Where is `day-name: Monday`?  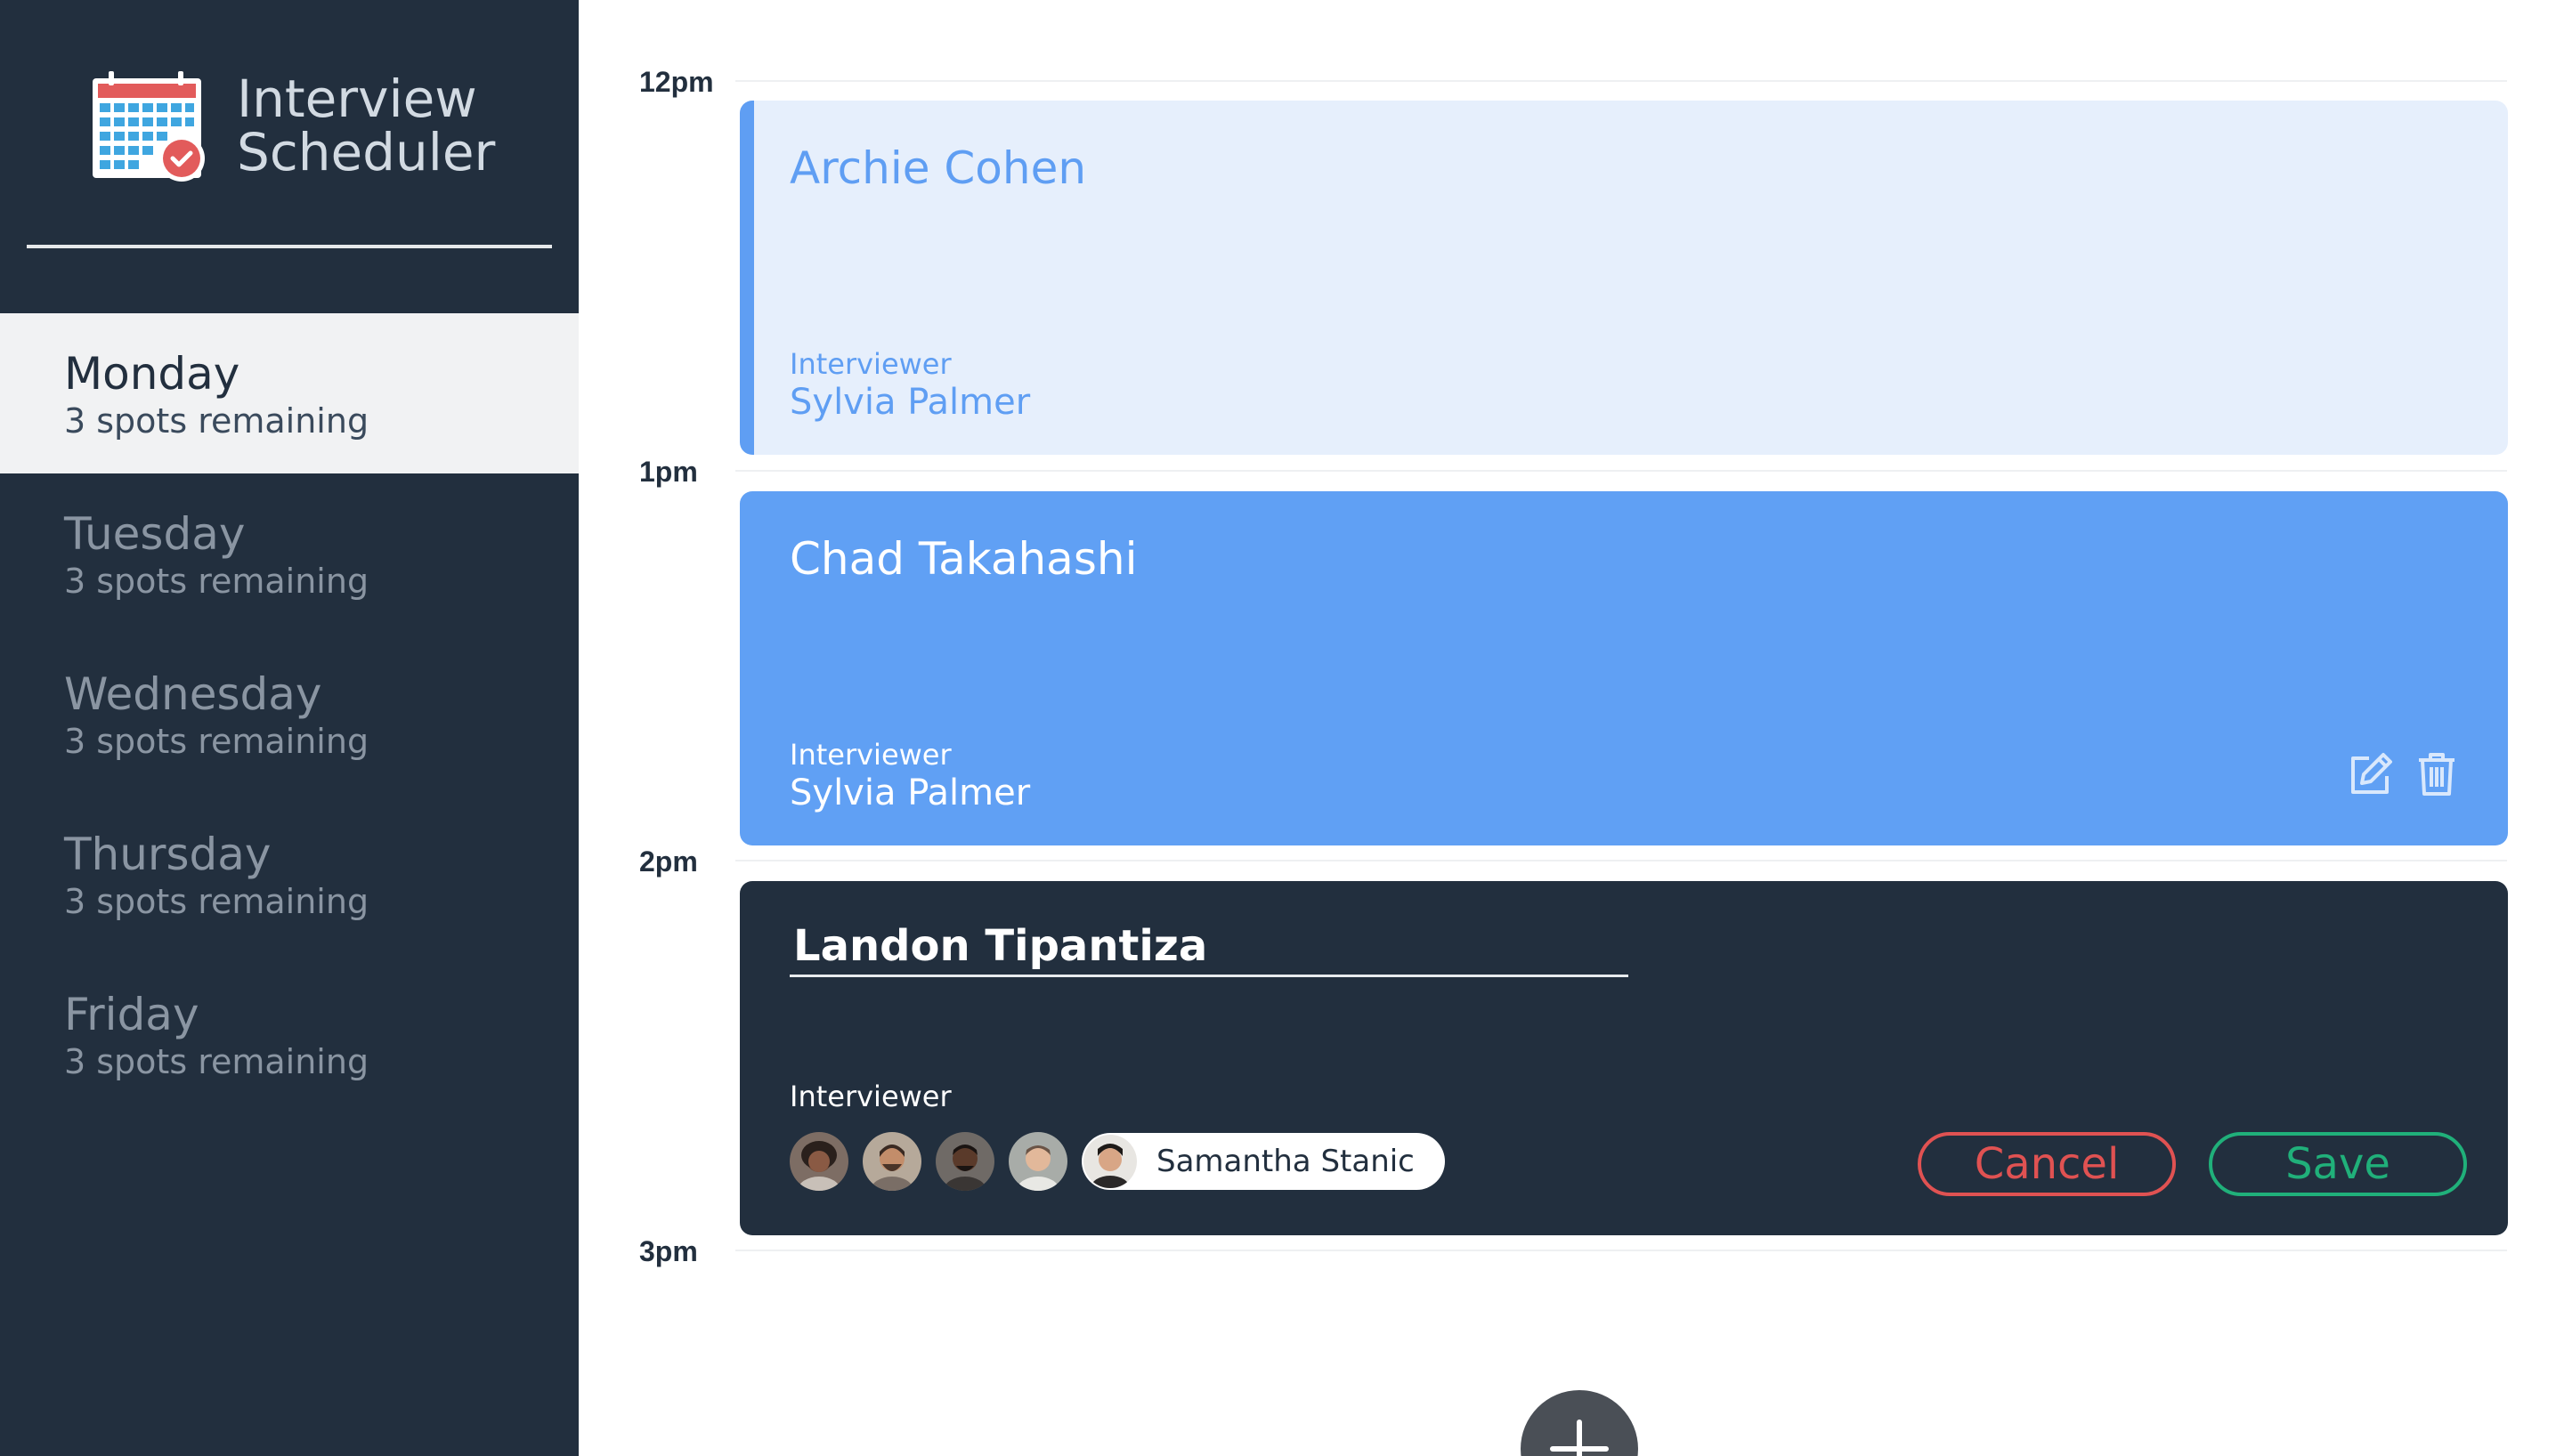 day-name: Monday is located at coordinates (152, 374).